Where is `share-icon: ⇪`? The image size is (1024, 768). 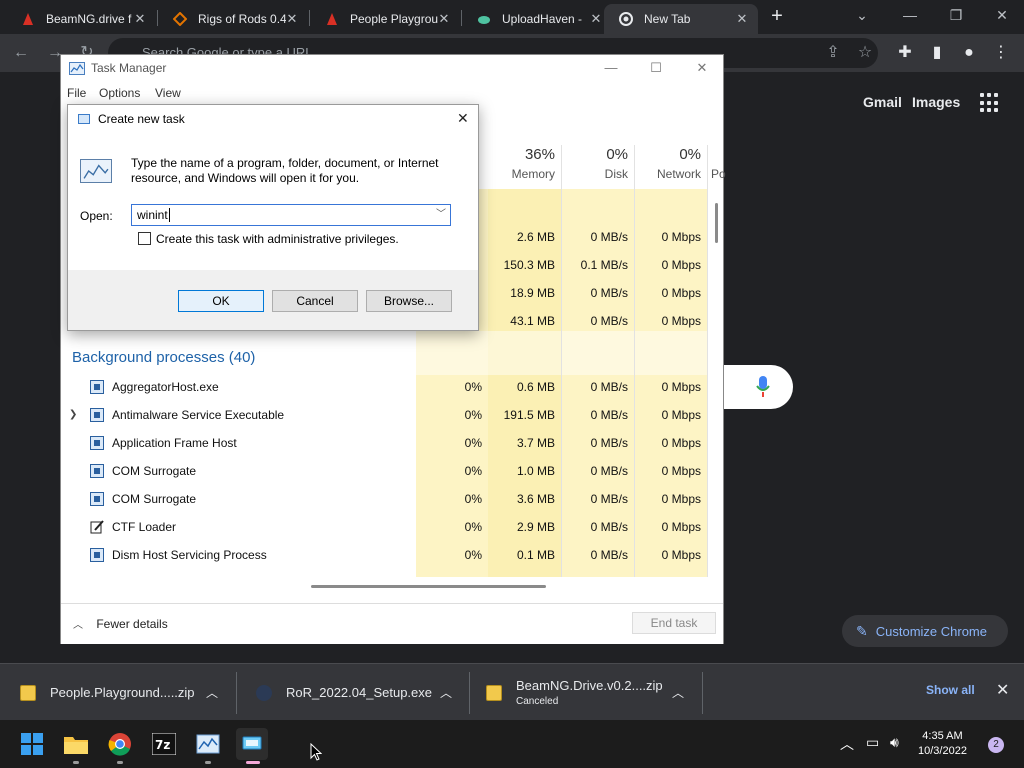
share-icon: ⇪ is located at coordinates (833, 53).